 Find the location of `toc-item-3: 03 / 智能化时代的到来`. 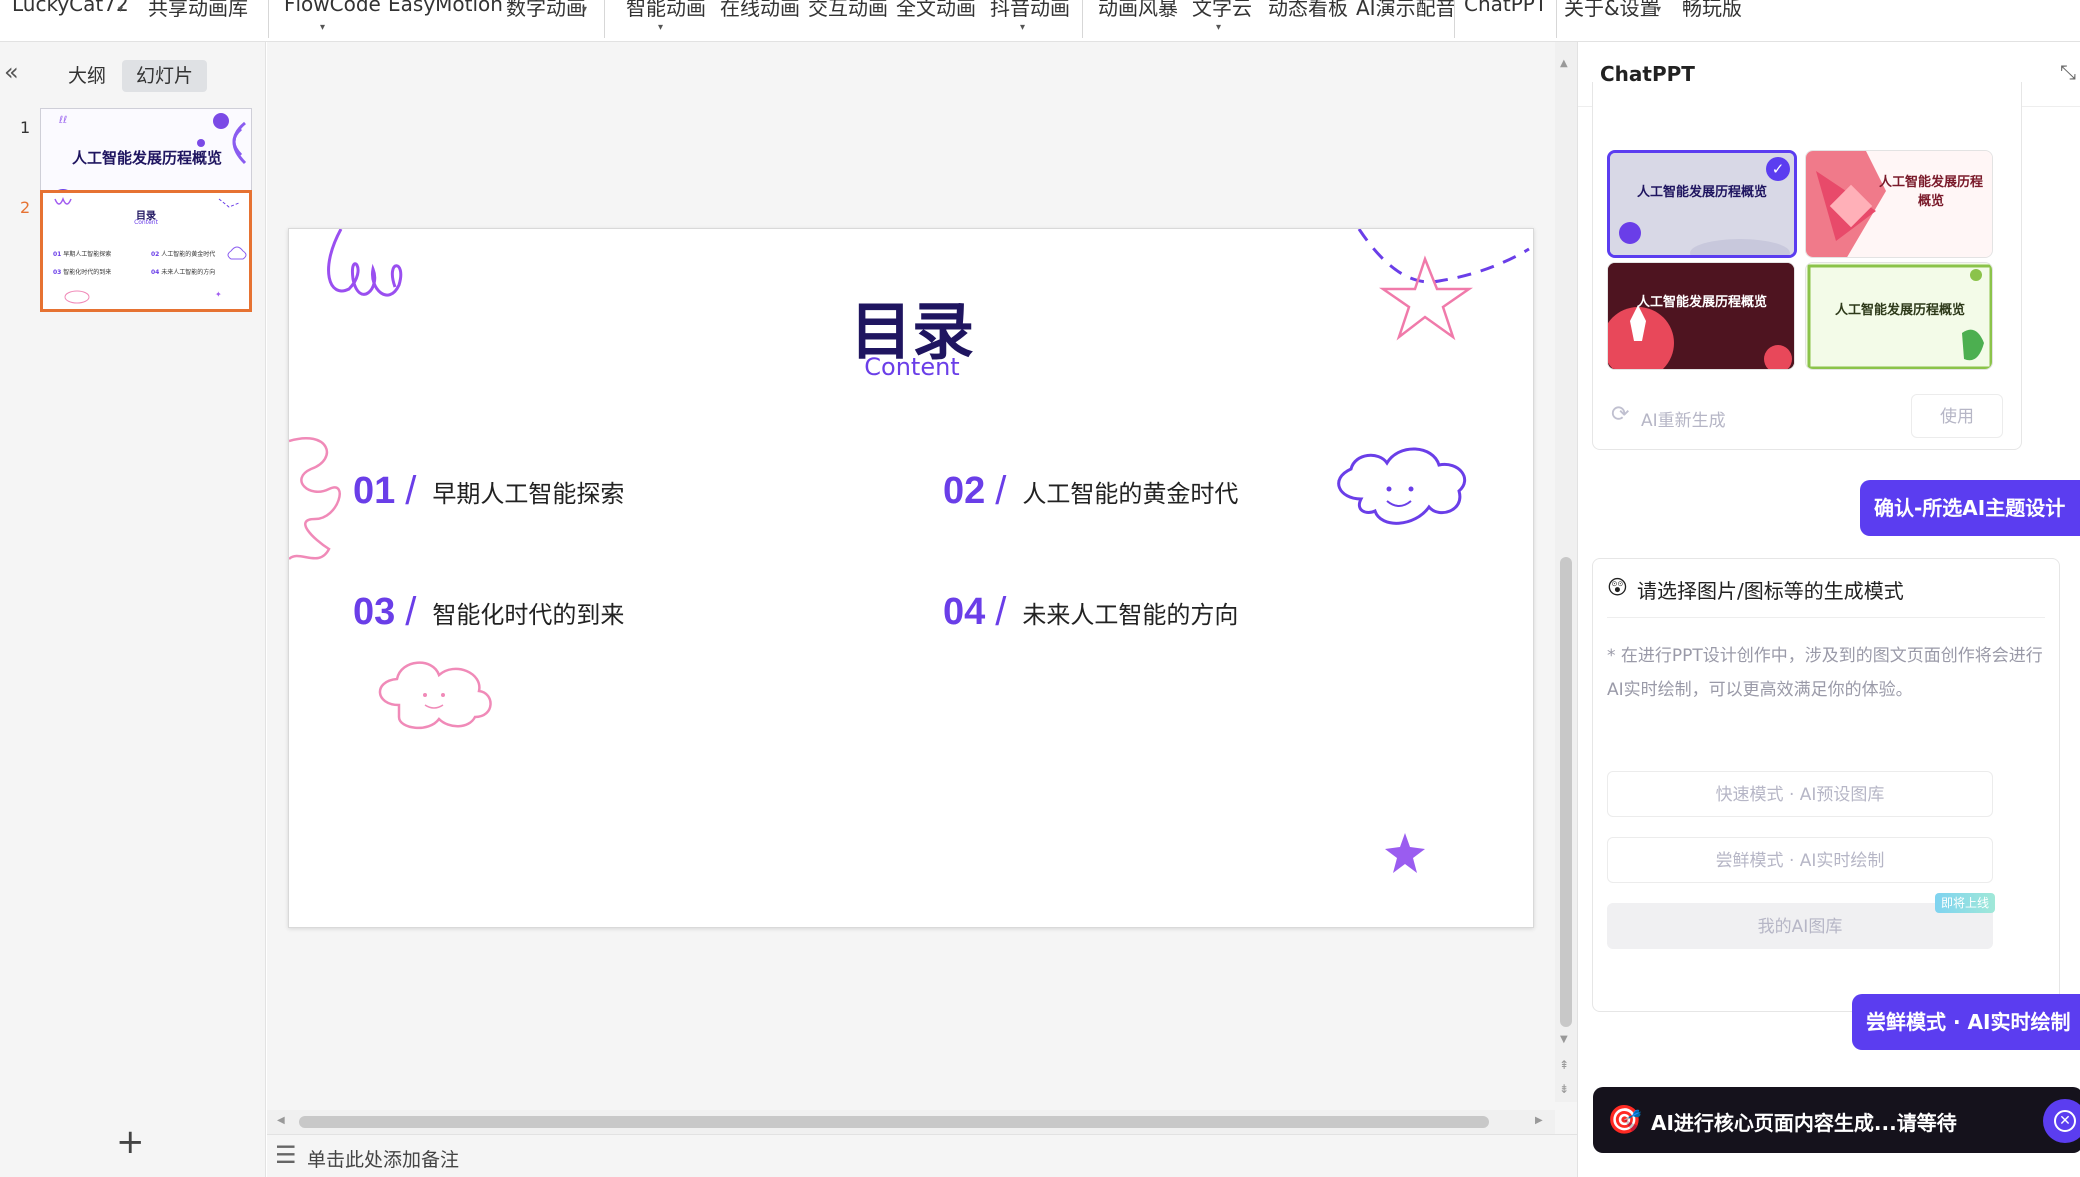

toc-item-3: 03 / 智能化时代的到来 is located at coordinates (488, 612).